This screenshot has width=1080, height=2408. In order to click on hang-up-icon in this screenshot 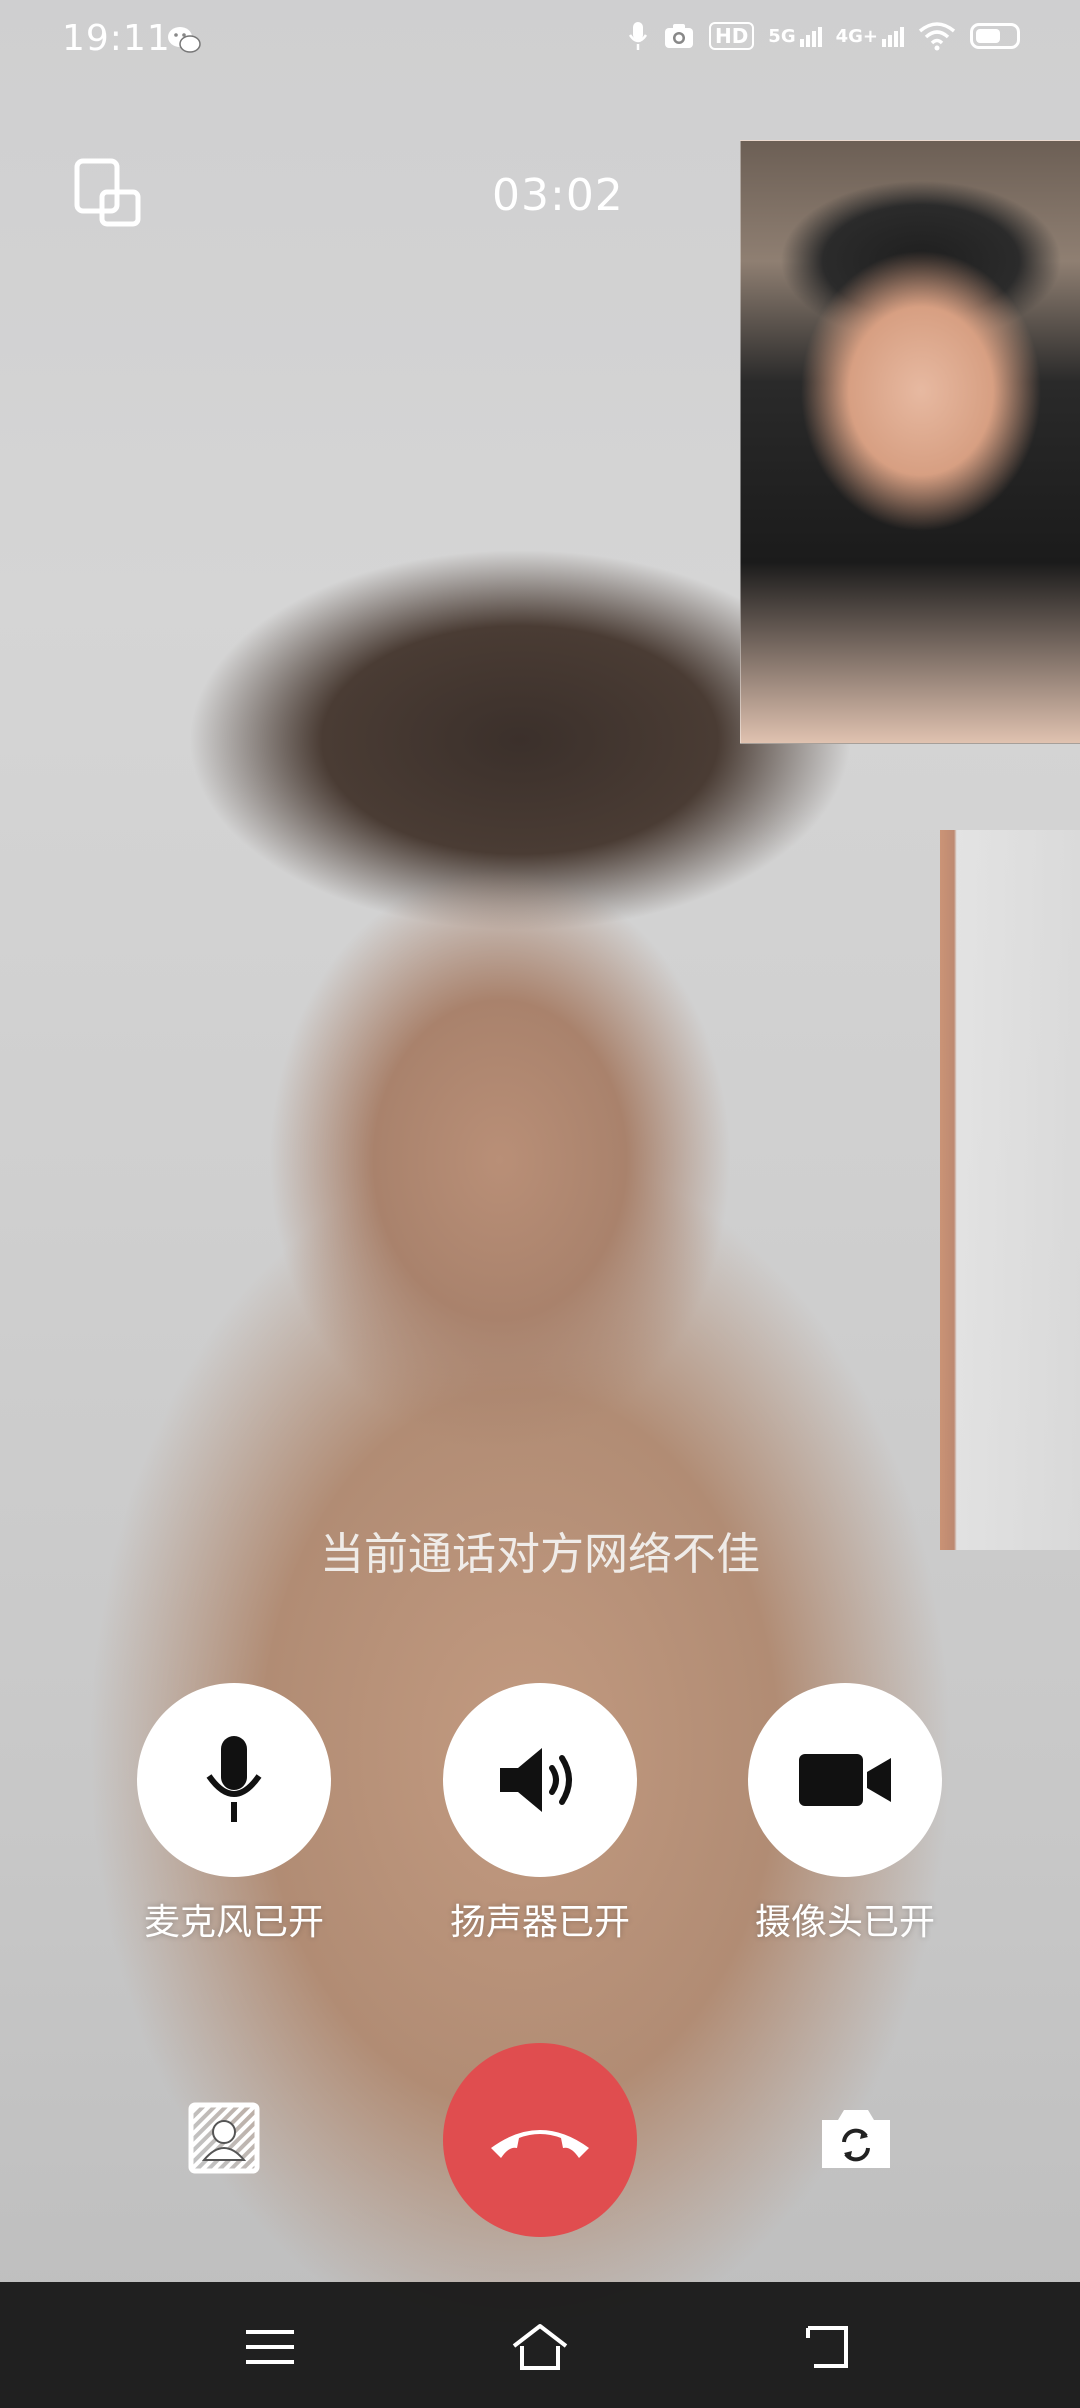, I will do `click(540, 2144)`.